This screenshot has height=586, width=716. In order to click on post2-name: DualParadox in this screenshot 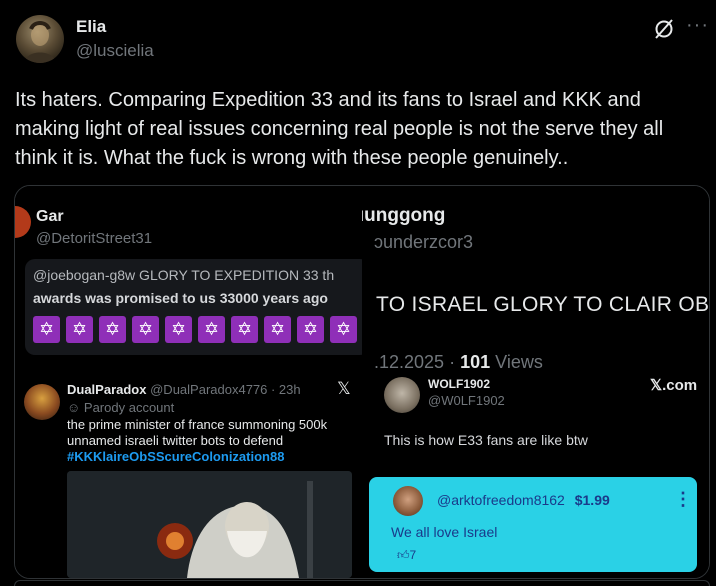, I will do `click(107, 389)`.